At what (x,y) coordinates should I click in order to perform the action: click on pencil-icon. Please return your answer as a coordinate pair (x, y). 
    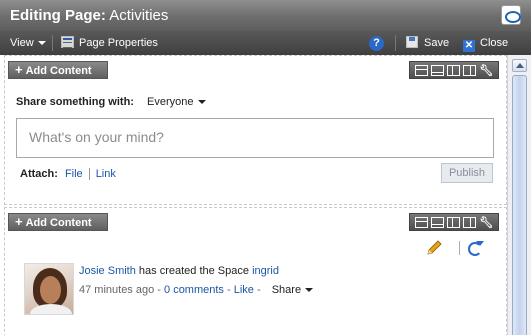
    Looking at the image, I should click on (434, 248).